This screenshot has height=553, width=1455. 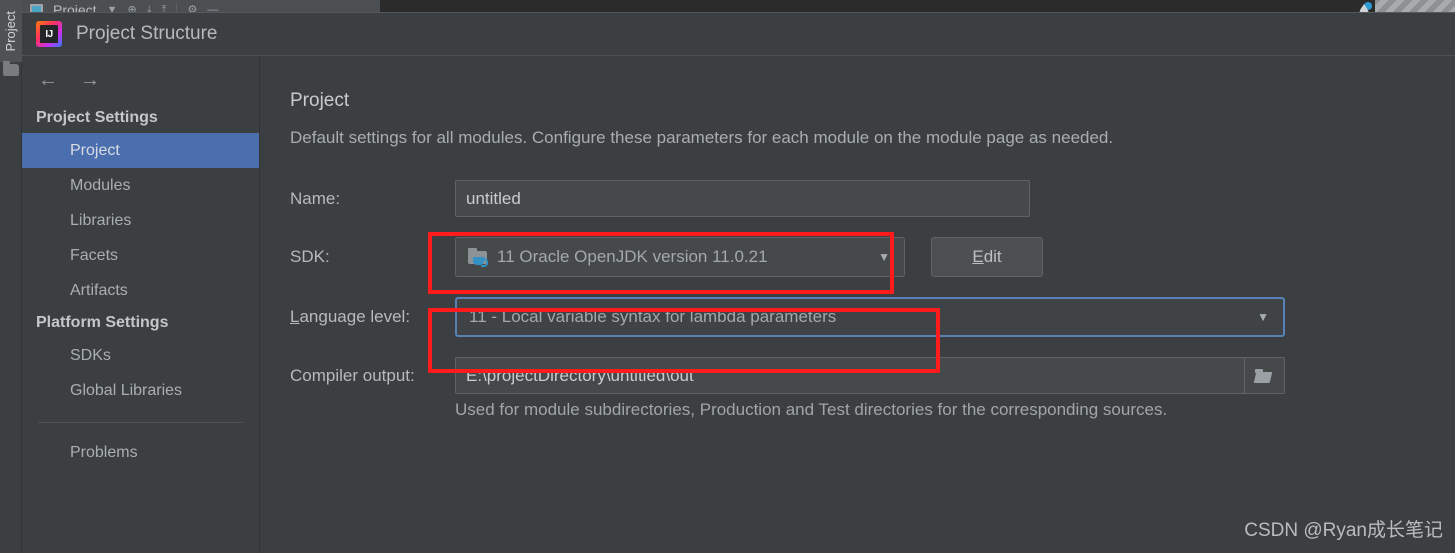 What do you see at coordinates (580, 375) in the screenshot?
I see `compiler-output-value: E:\projectDirectory\untitled\out` at bounding box center [580, 375].